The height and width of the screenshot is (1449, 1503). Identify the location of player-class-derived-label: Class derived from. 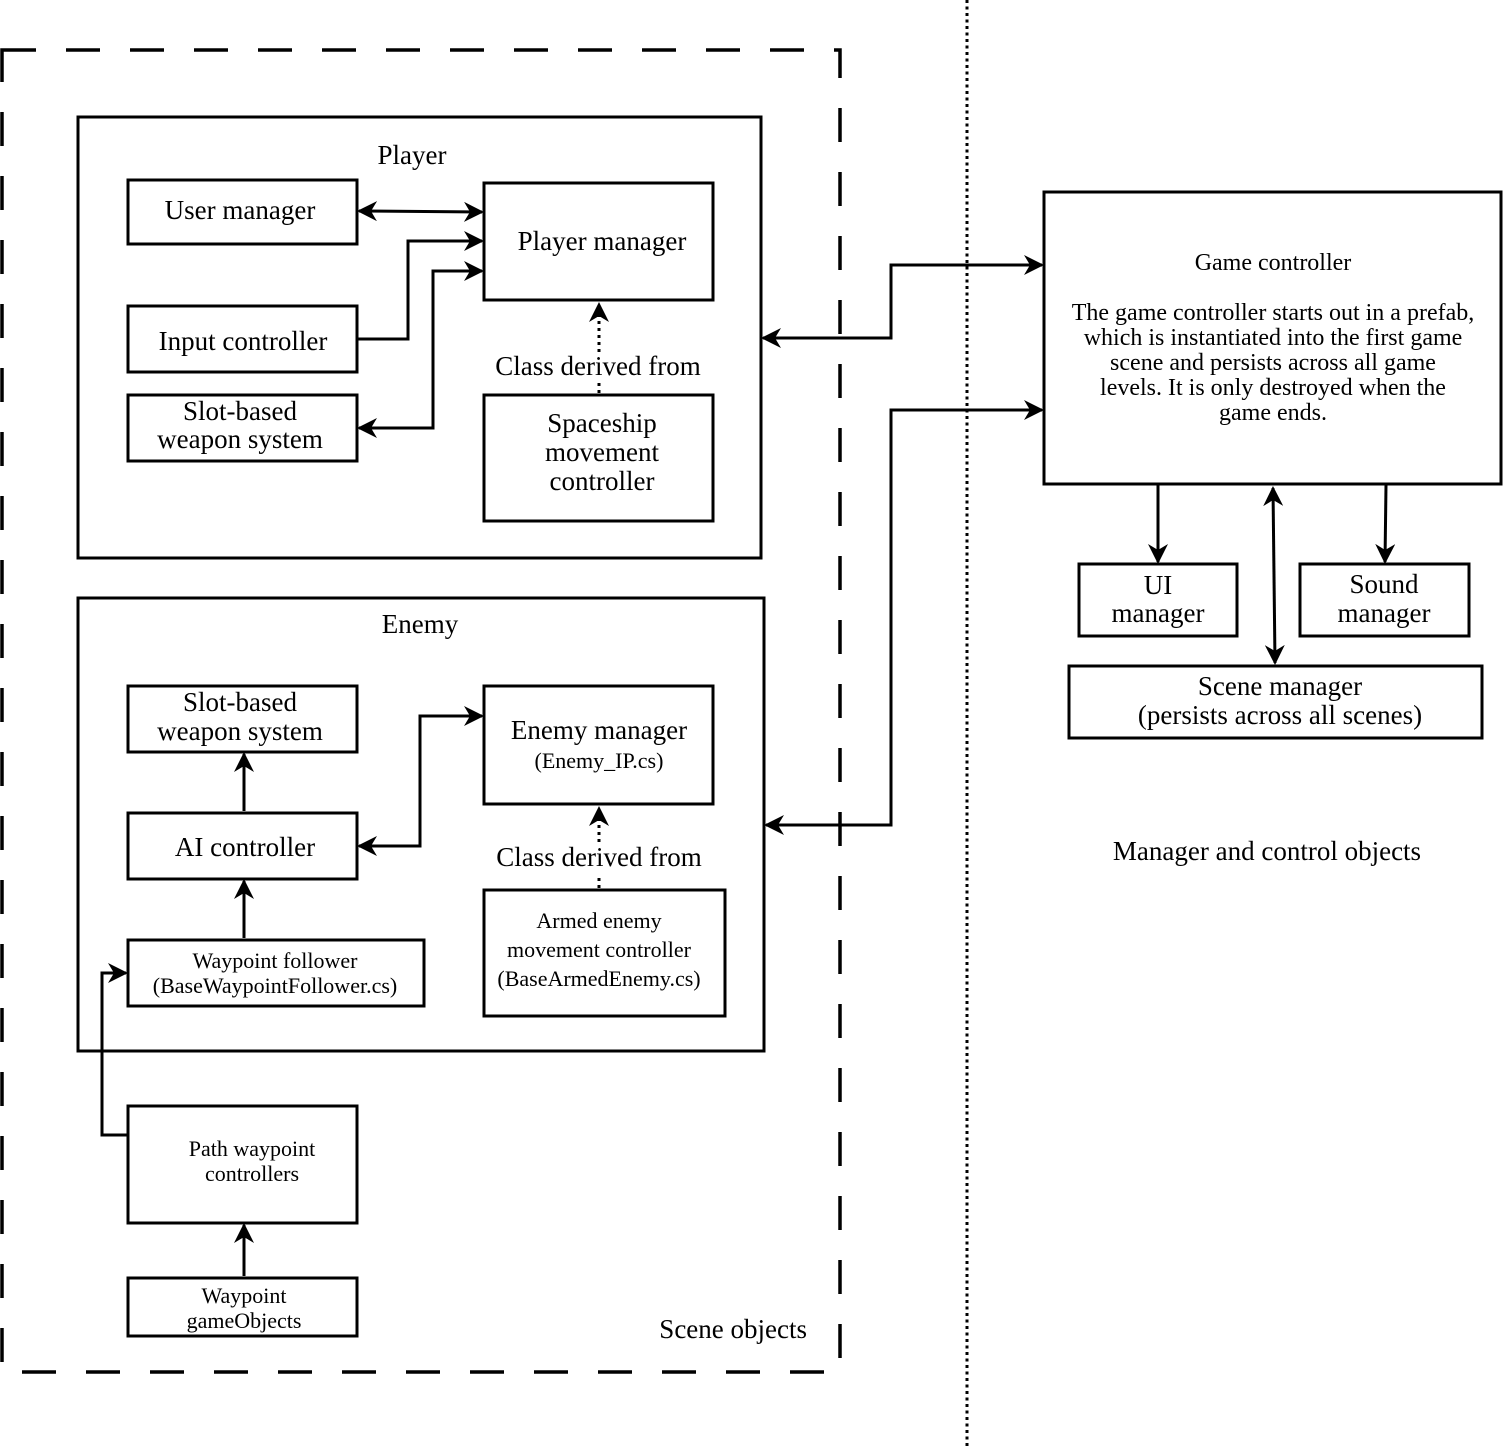
(597, 366).